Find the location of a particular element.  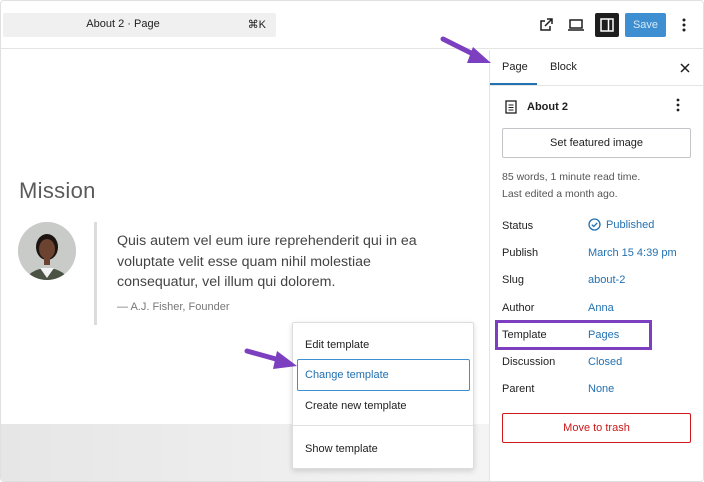

slug-value: about-2 is located at coordinates (606, 280).